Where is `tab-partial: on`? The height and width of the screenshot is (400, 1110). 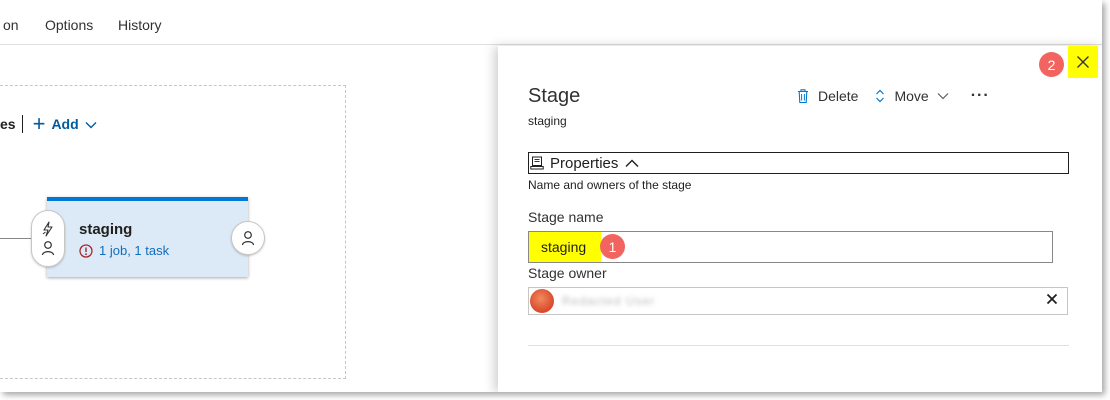
tab-partial: on is located at coordinates (11, 25).